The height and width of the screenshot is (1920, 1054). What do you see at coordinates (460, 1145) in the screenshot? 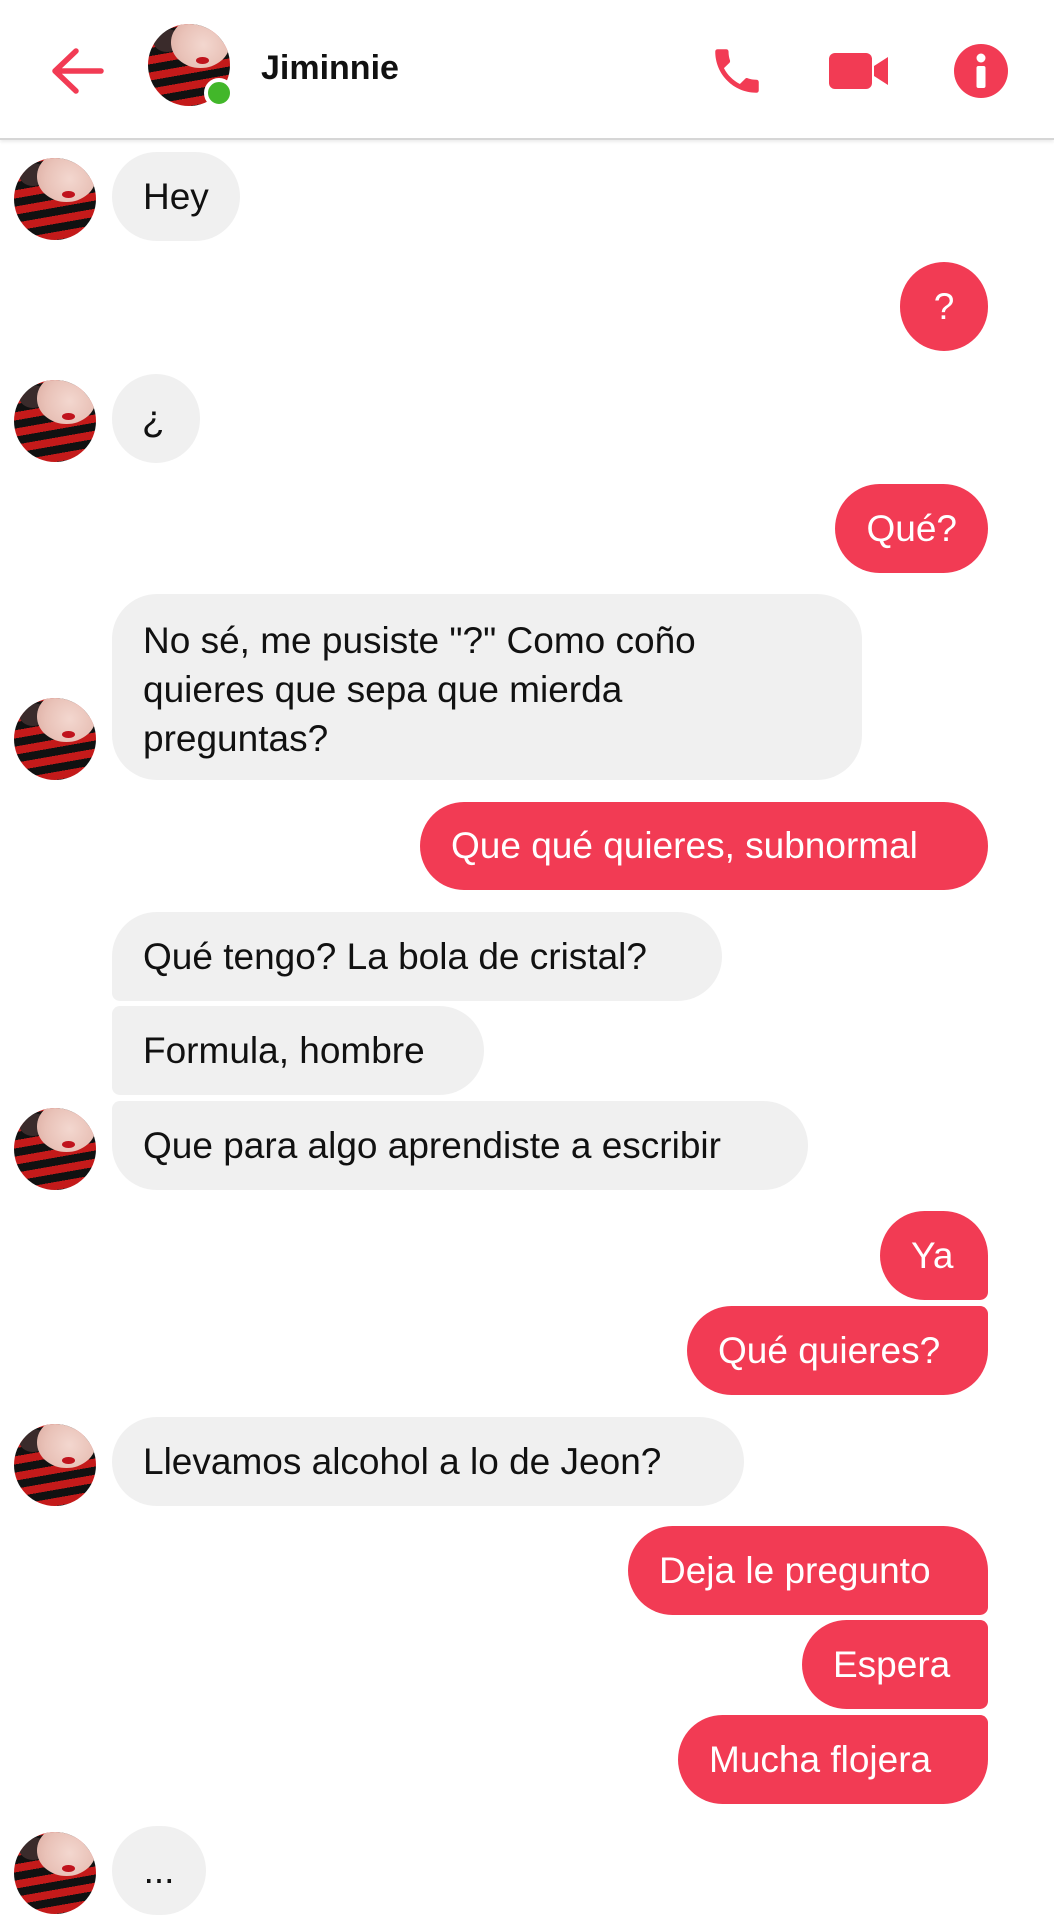
I see `received-message: Que para algo aprendiste a escribir` at bounding box center [460, 1145].